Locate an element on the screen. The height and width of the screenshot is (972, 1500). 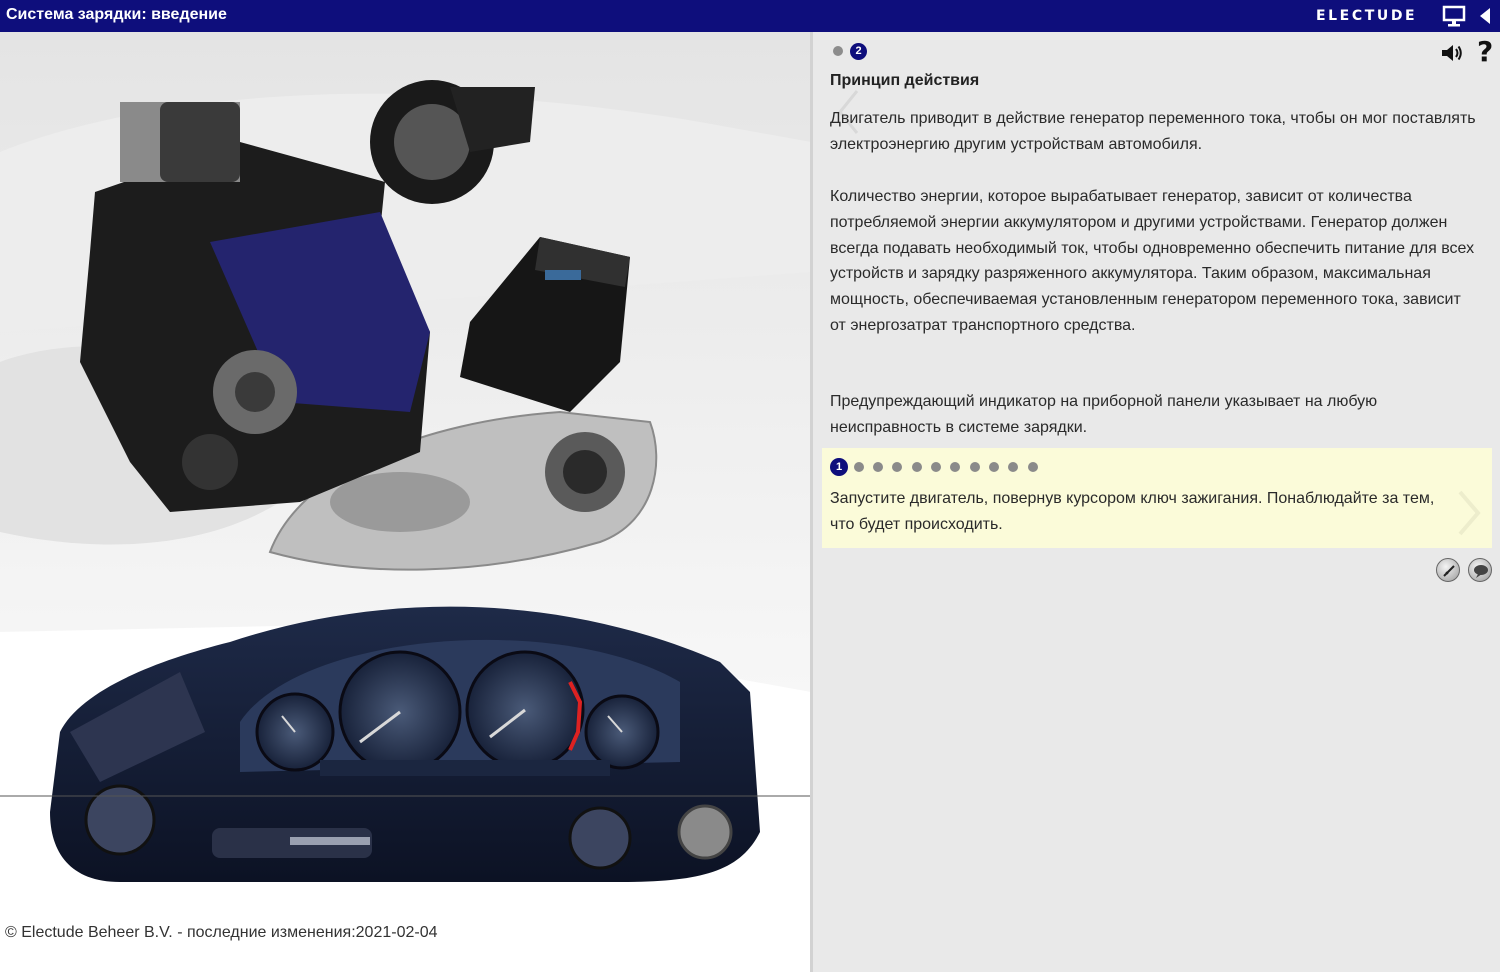
chevron-right-icon is located at coordinates (1469, 513).